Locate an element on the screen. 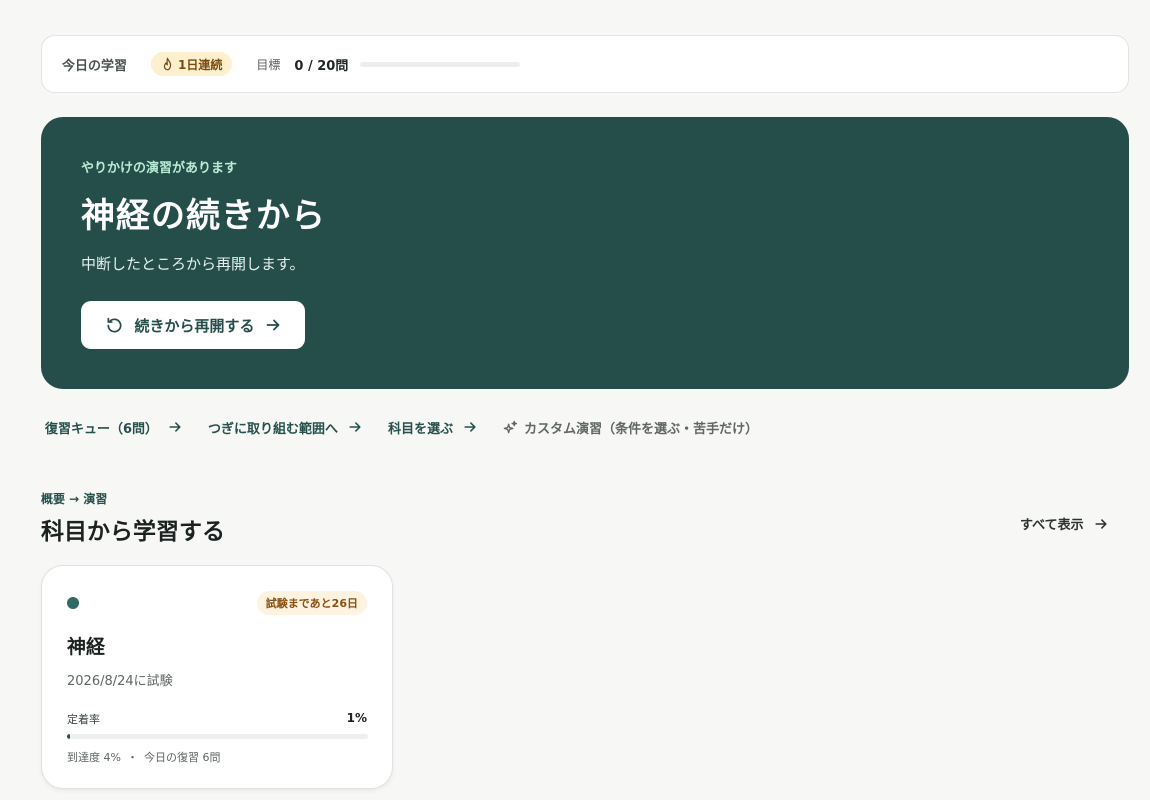 Image resolution: width=1150 pixels, height=800 pixels. hero-description: 中断したところから再開します。 is located at coordinates (193, 264).